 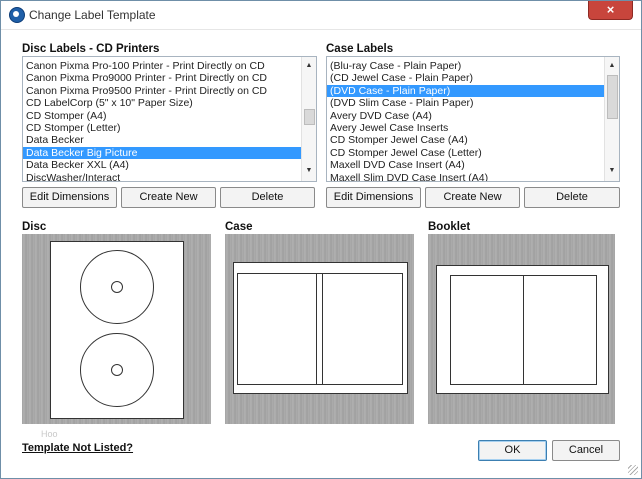 I want to click on disc-circle-top, so click(x=117, y=287).